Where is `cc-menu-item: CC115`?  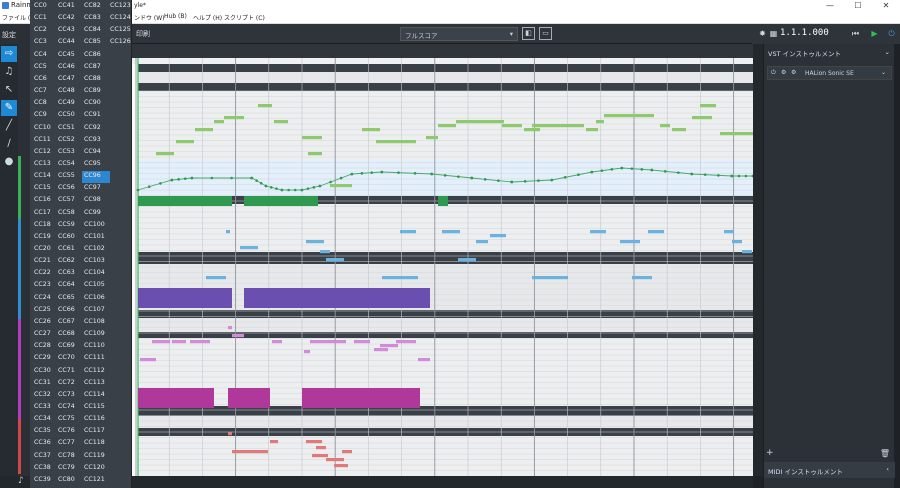
cc-menu-item: CC115 is located at coordinates (94, 406).